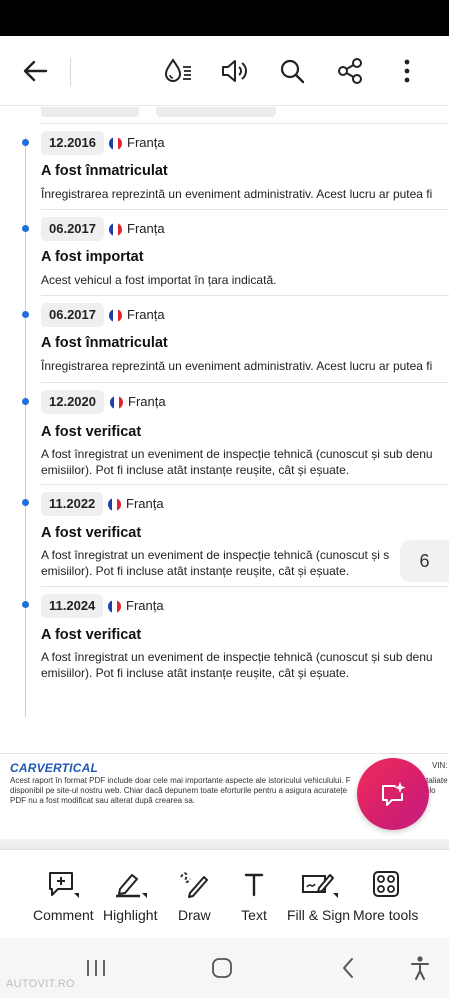  Describe the element at coordinates (35, 71) in the screenshot. I see `back-arrow-icon` at that location.